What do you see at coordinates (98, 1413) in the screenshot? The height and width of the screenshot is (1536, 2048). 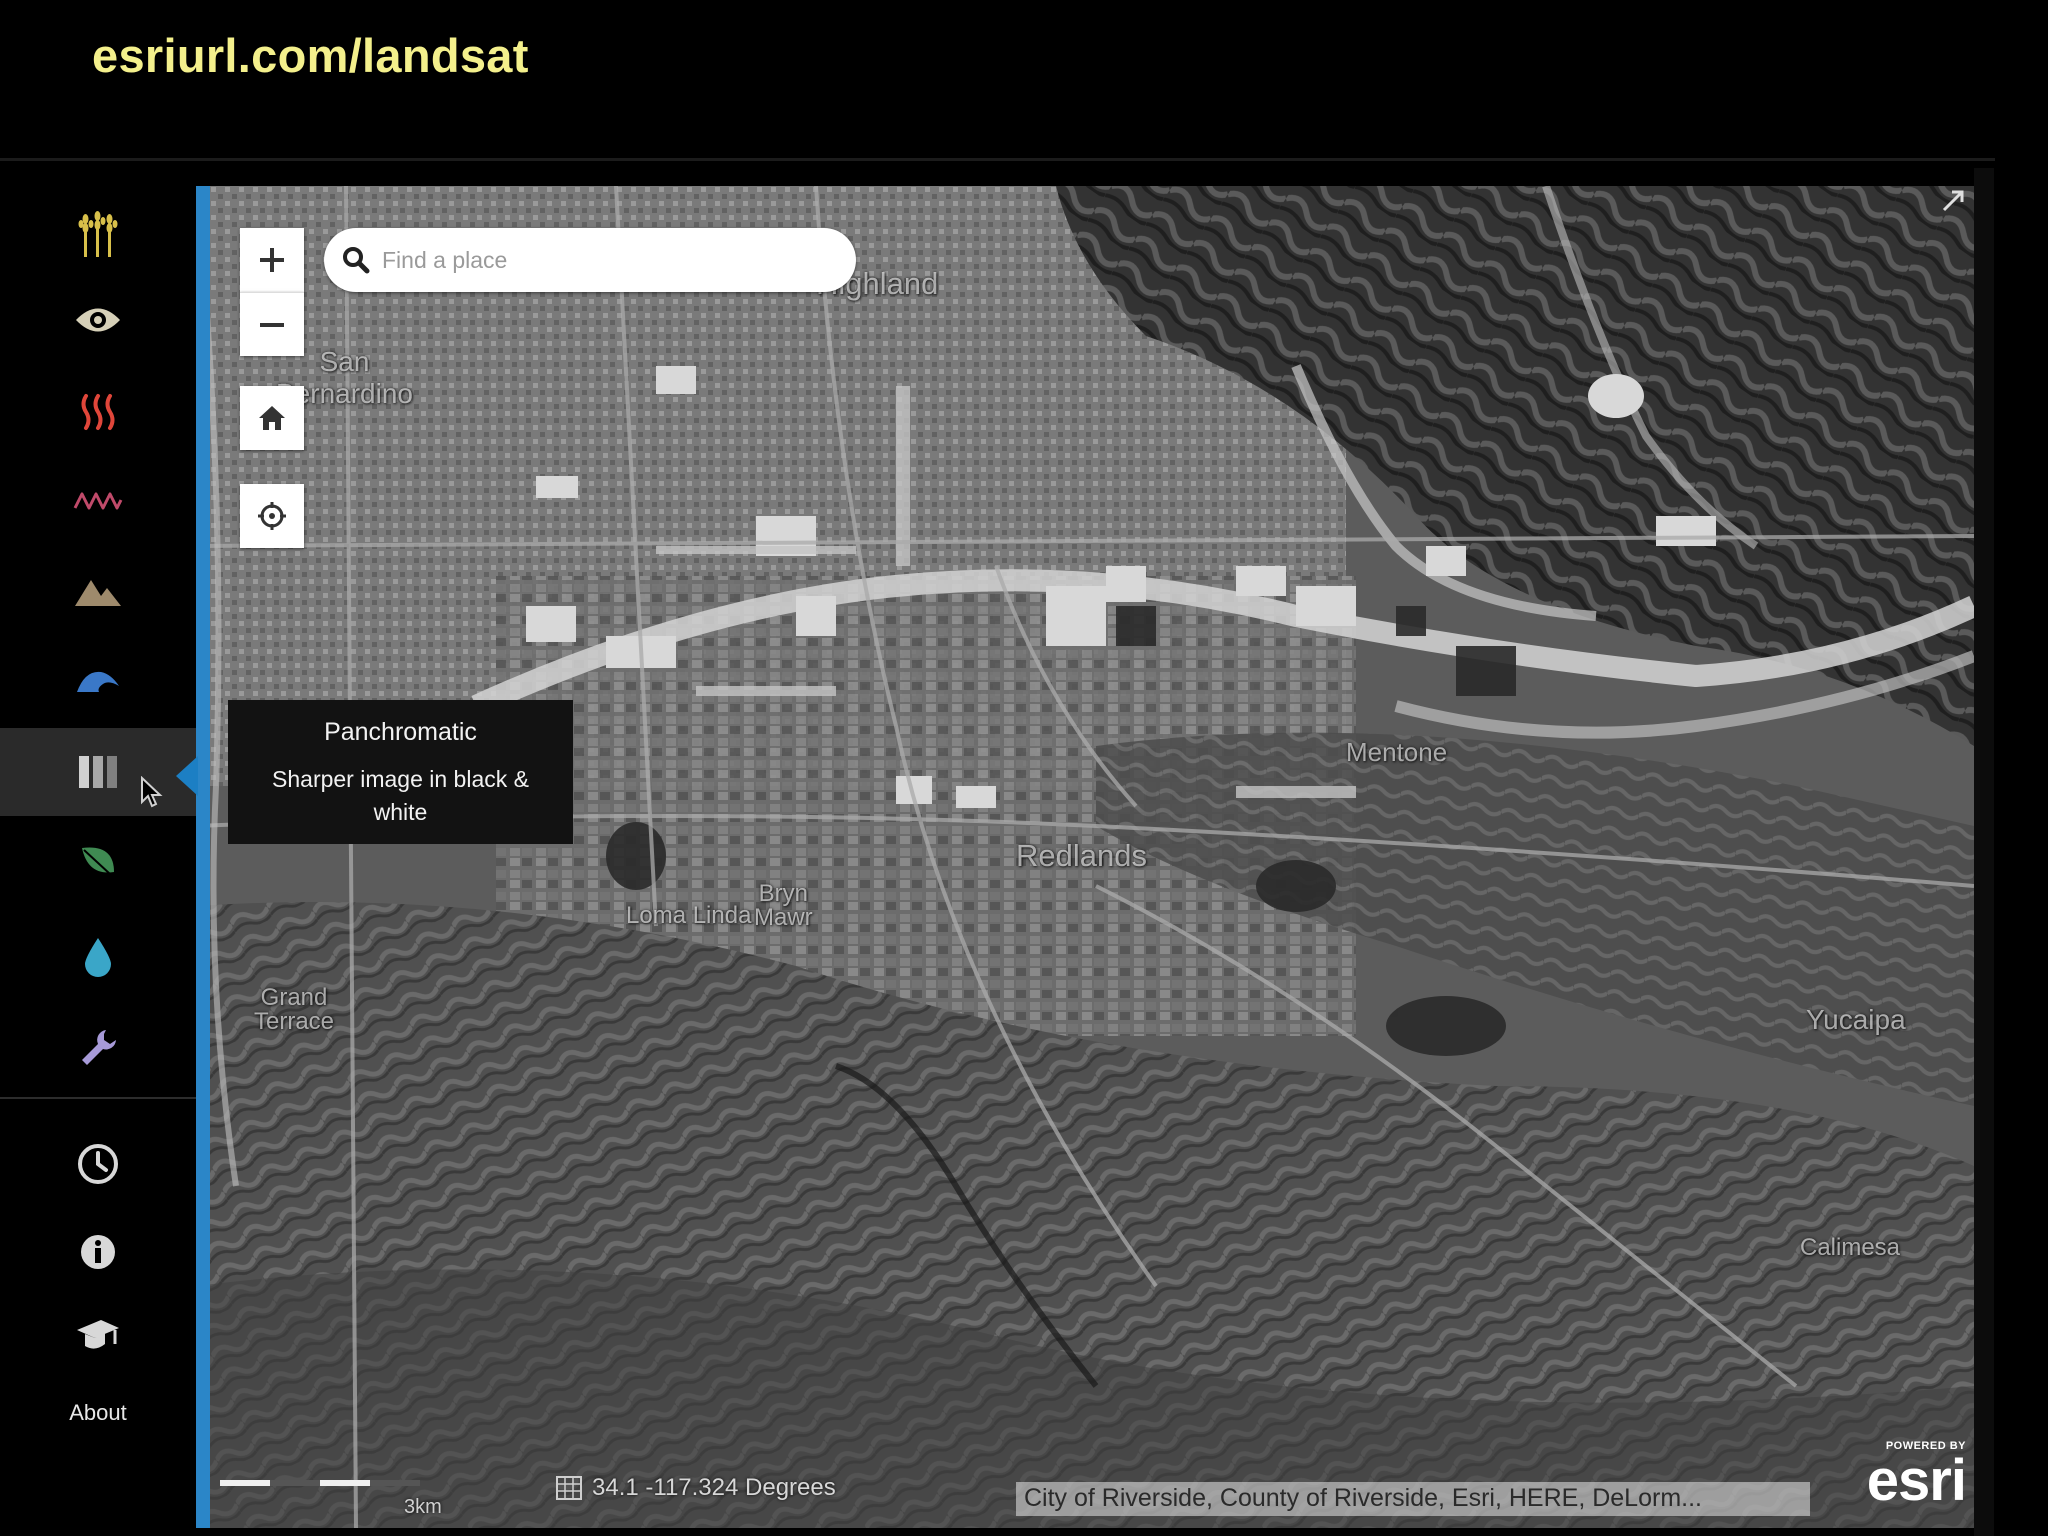 I see `sidebar-about-label: About` at bounding box center [98, 1413].